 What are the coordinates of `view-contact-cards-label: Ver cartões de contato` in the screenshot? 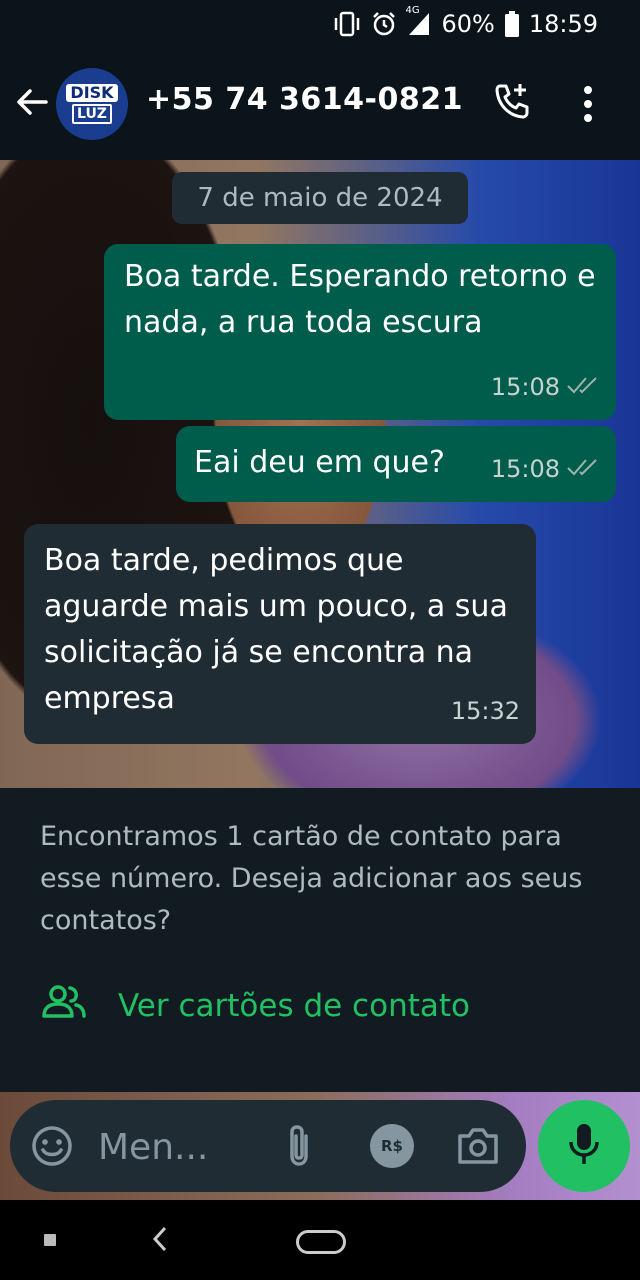 It's located at (294, 1006).